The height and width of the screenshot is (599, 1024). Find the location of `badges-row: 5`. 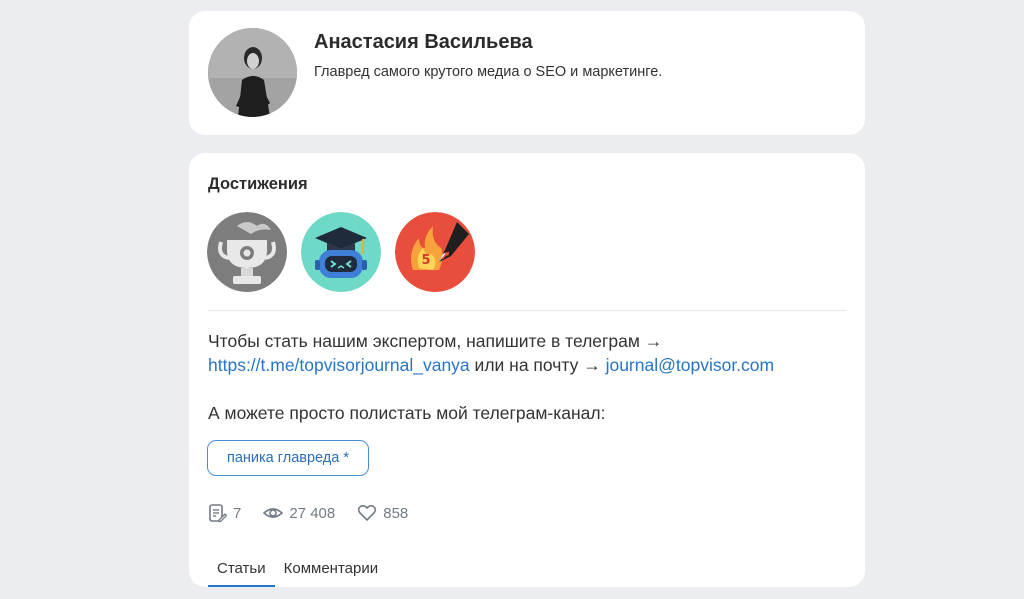

badges-row: 5 is located at coordinates (341, 252).